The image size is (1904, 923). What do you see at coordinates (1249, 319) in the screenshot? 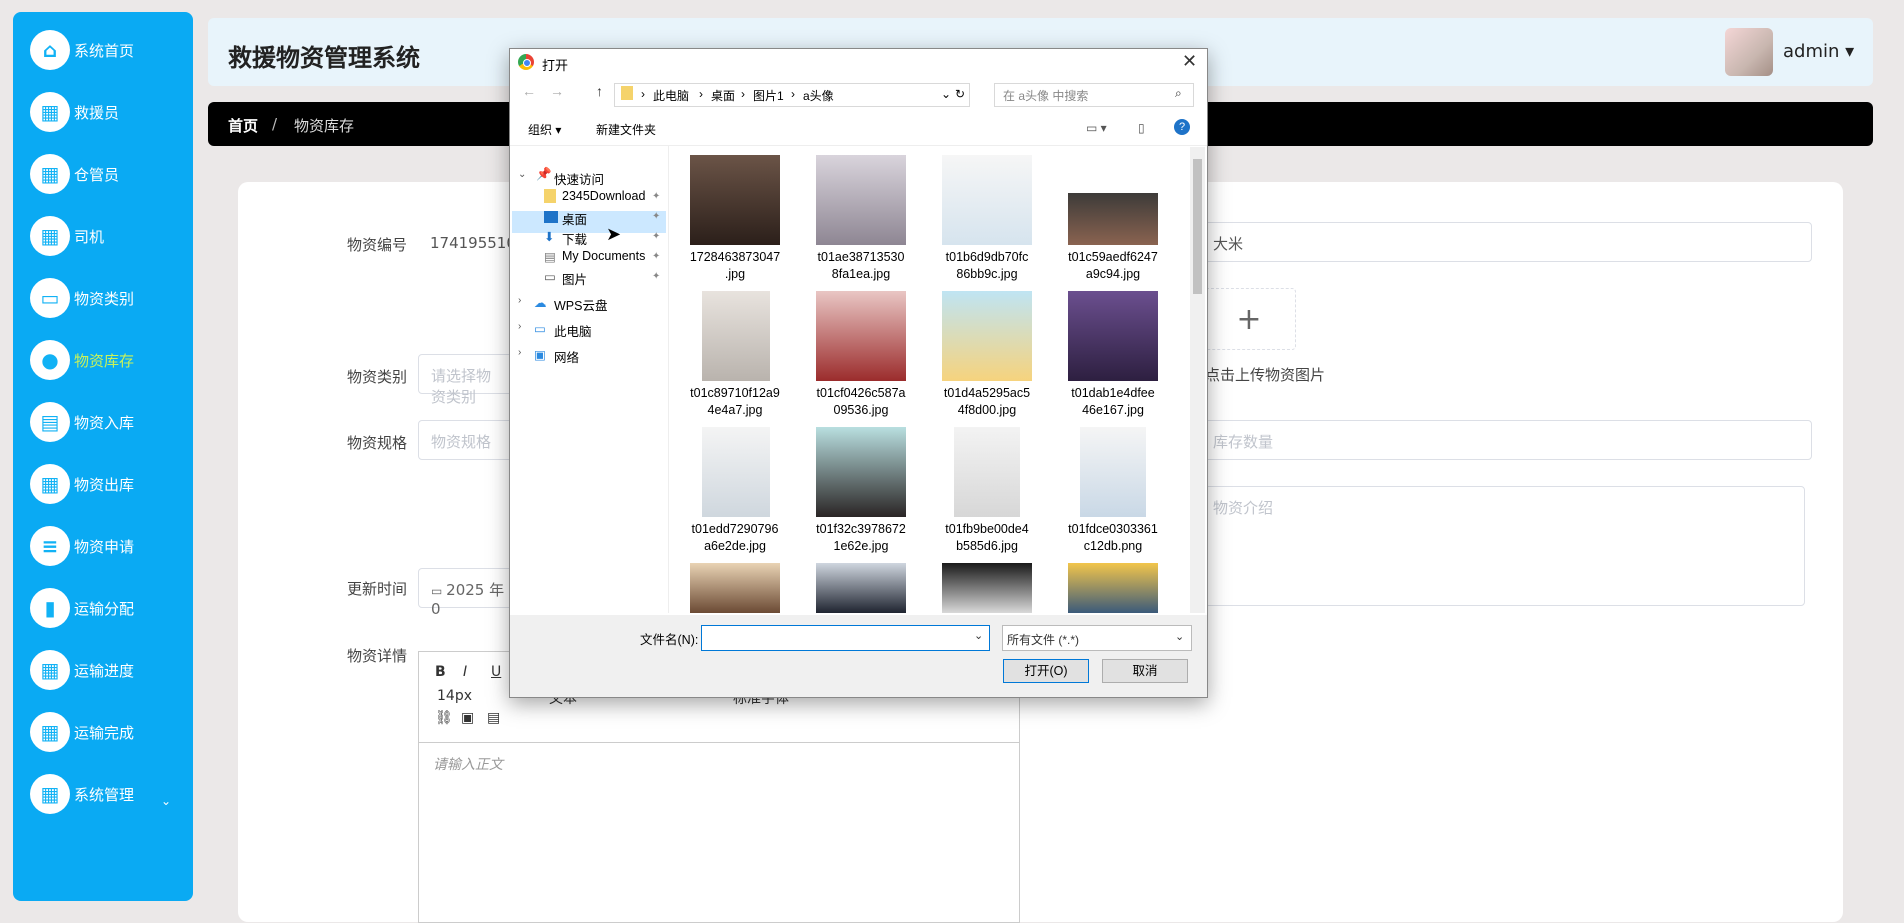
I see `upload-image-button: +` at bounding box center [1249, 319].